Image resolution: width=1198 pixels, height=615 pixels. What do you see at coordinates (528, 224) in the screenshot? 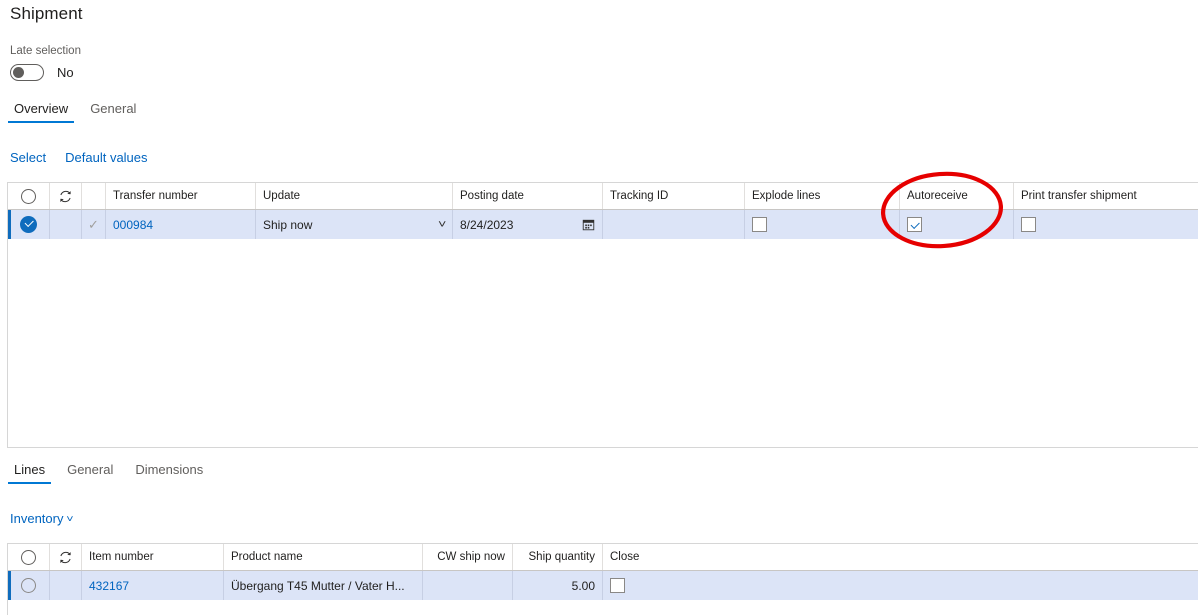
I see `cell-posting-date: 8/24/2023` at bounding box center [528, 224].